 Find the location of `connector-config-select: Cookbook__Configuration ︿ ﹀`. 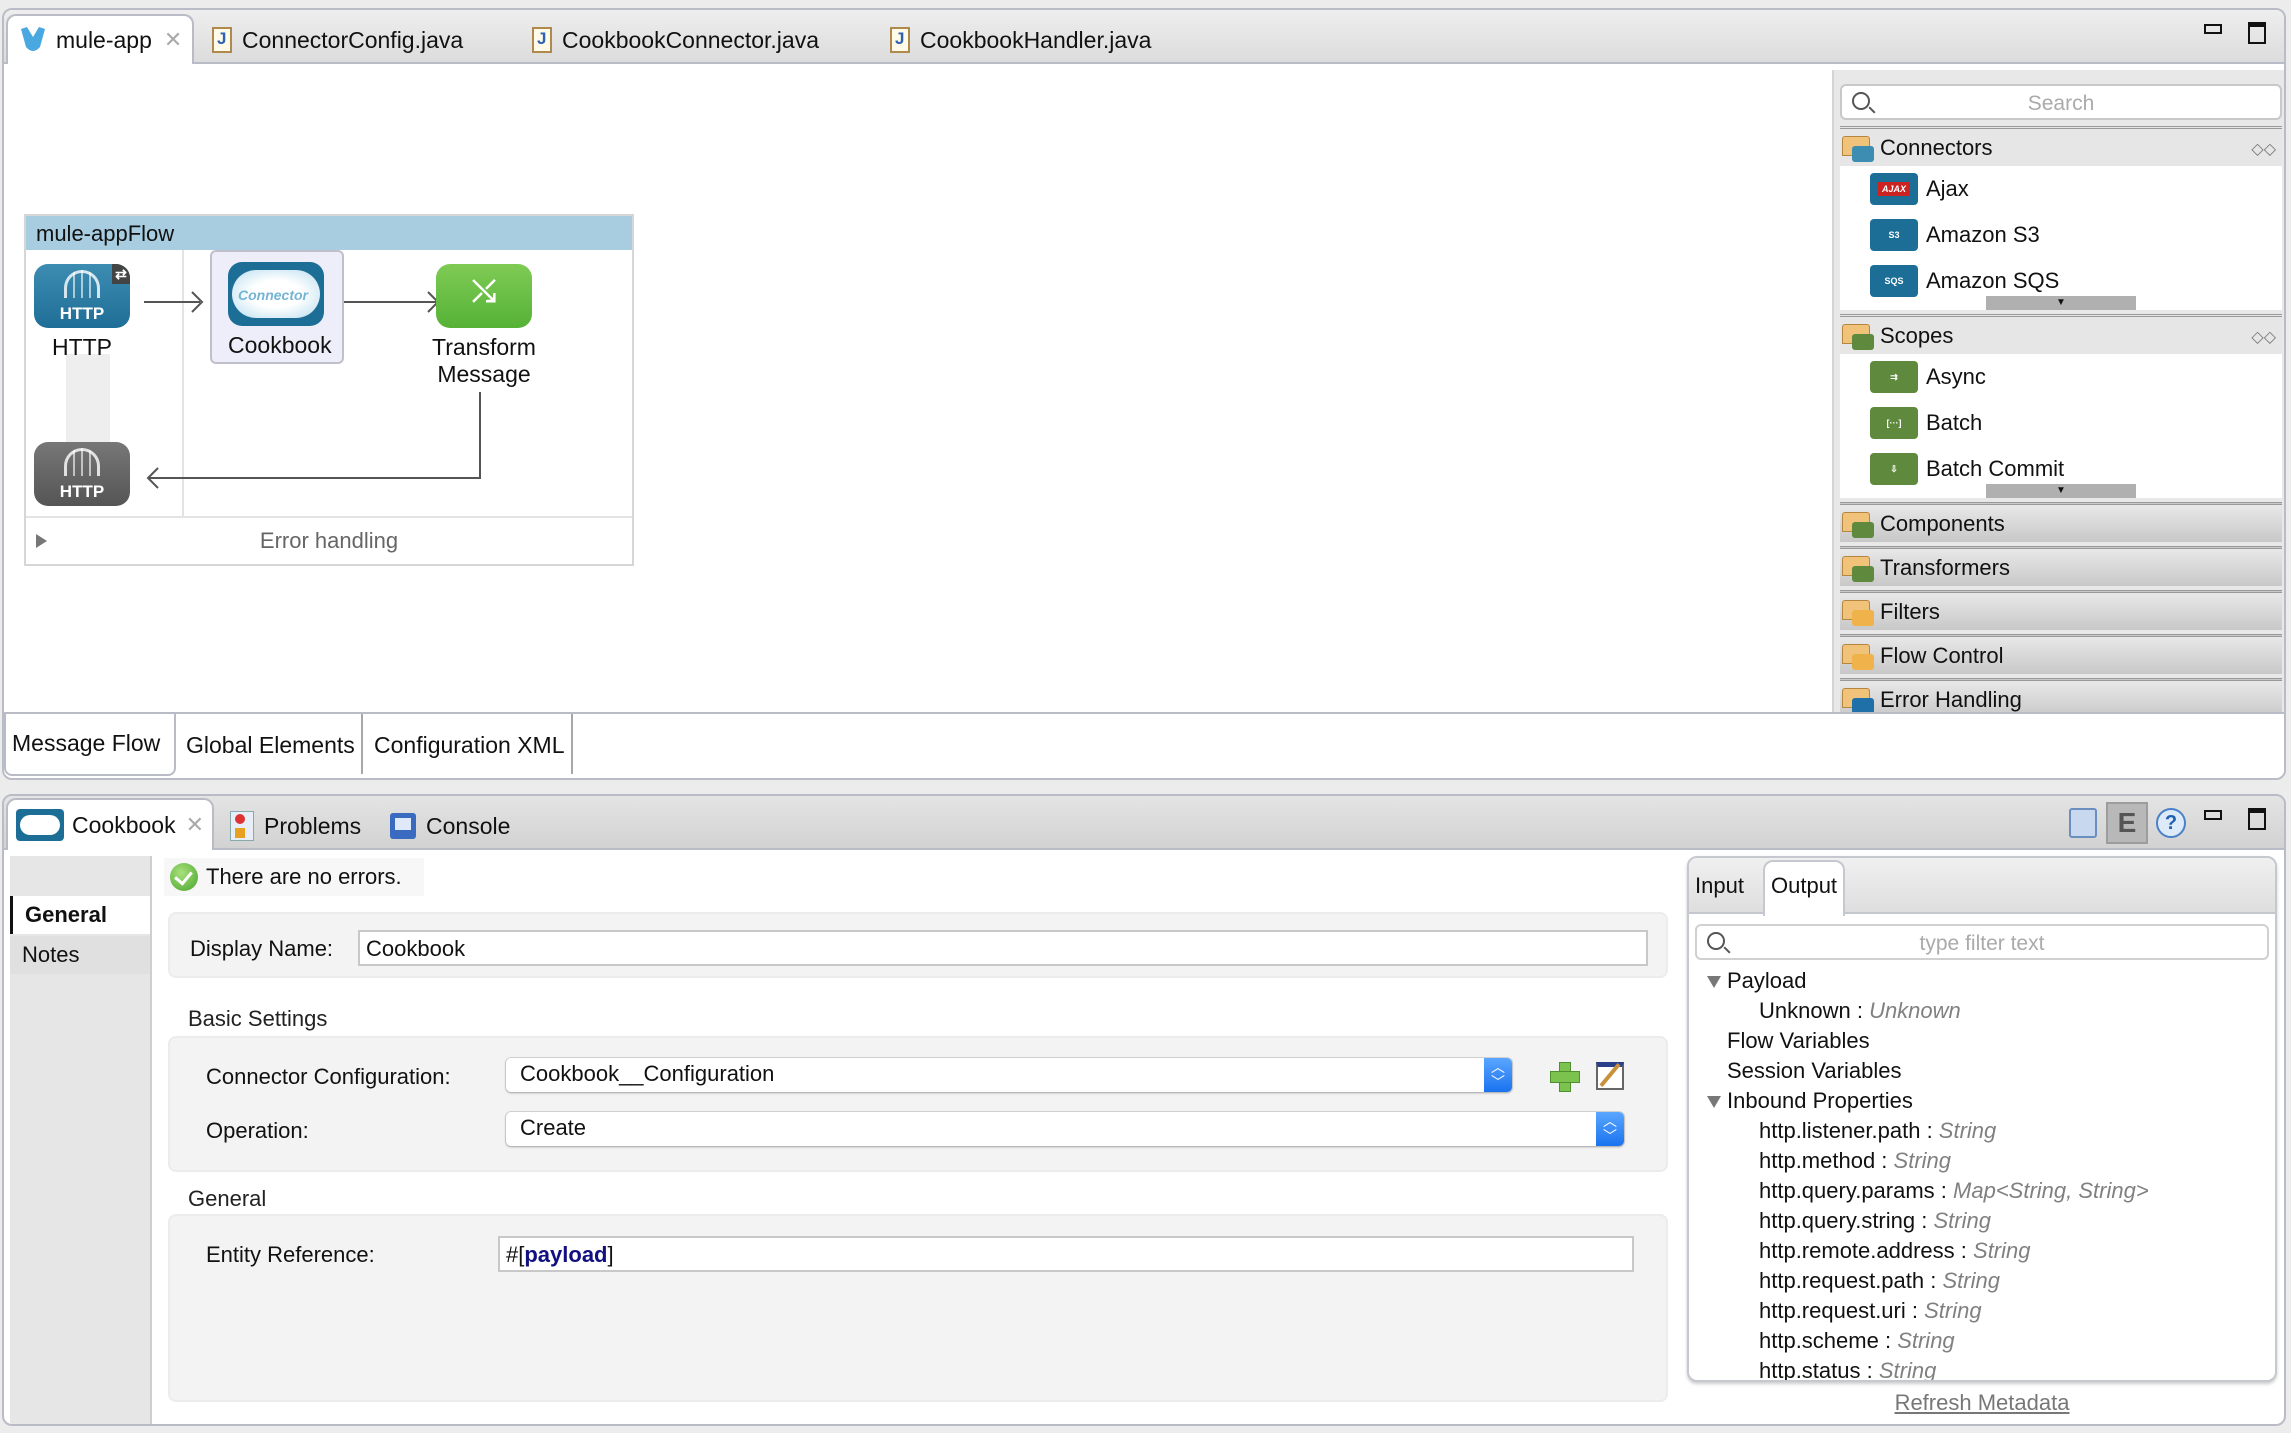

connector-config-select: Cookbook__Configuration ︿ ﹀ is located at coordinates (1009, 1075).